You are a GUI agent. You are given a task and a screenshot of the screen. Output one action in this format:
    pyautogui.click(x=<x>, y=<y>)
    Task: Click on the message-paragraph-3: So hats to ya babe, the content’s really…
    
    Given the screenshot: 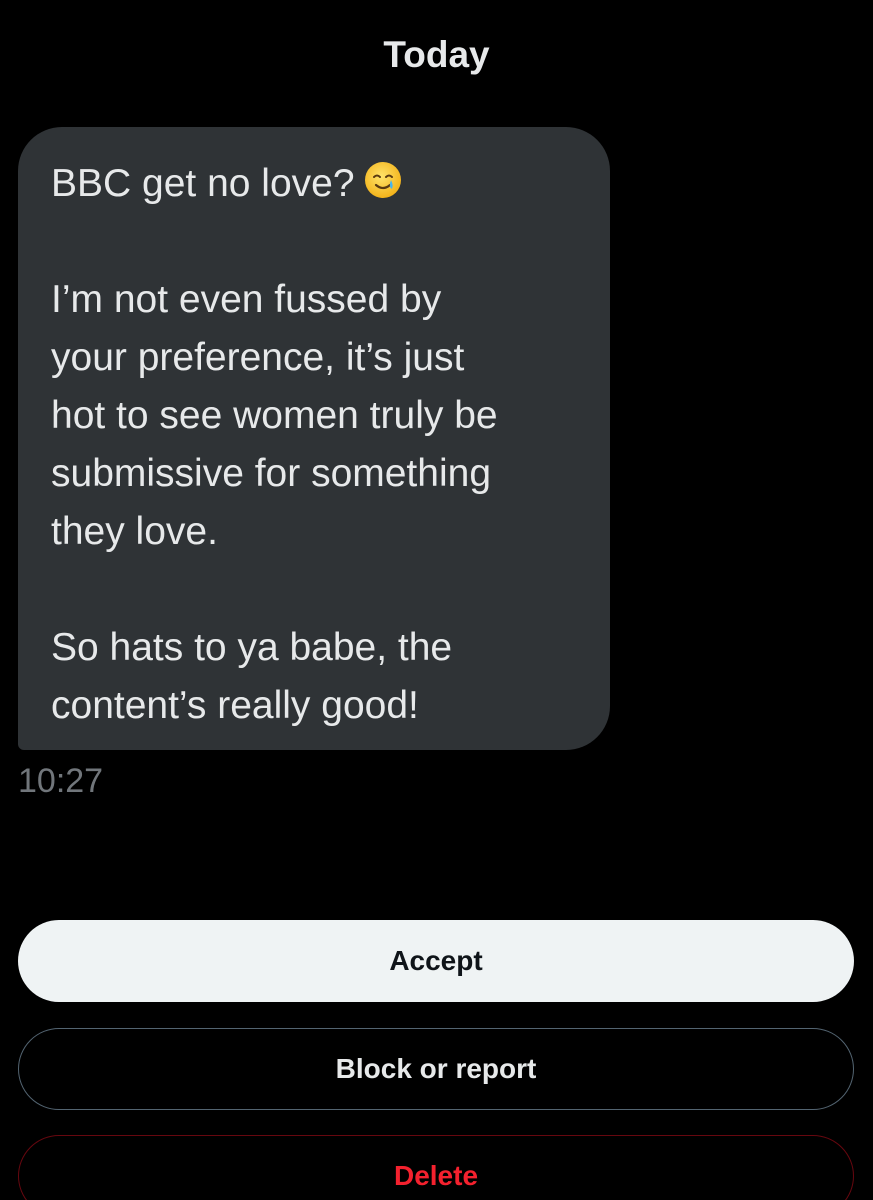 What is the action you would take?
    pyautogui.click(x=252, y=676)
    